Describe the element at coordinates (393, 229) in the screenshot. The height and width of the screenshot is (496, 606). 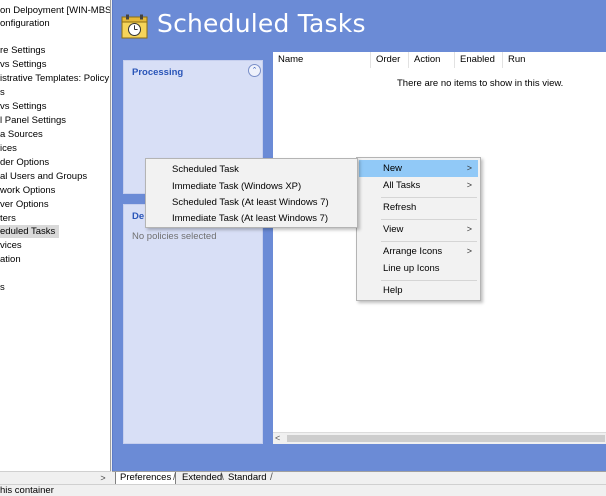
I see `menu-item-label: View` at that location.